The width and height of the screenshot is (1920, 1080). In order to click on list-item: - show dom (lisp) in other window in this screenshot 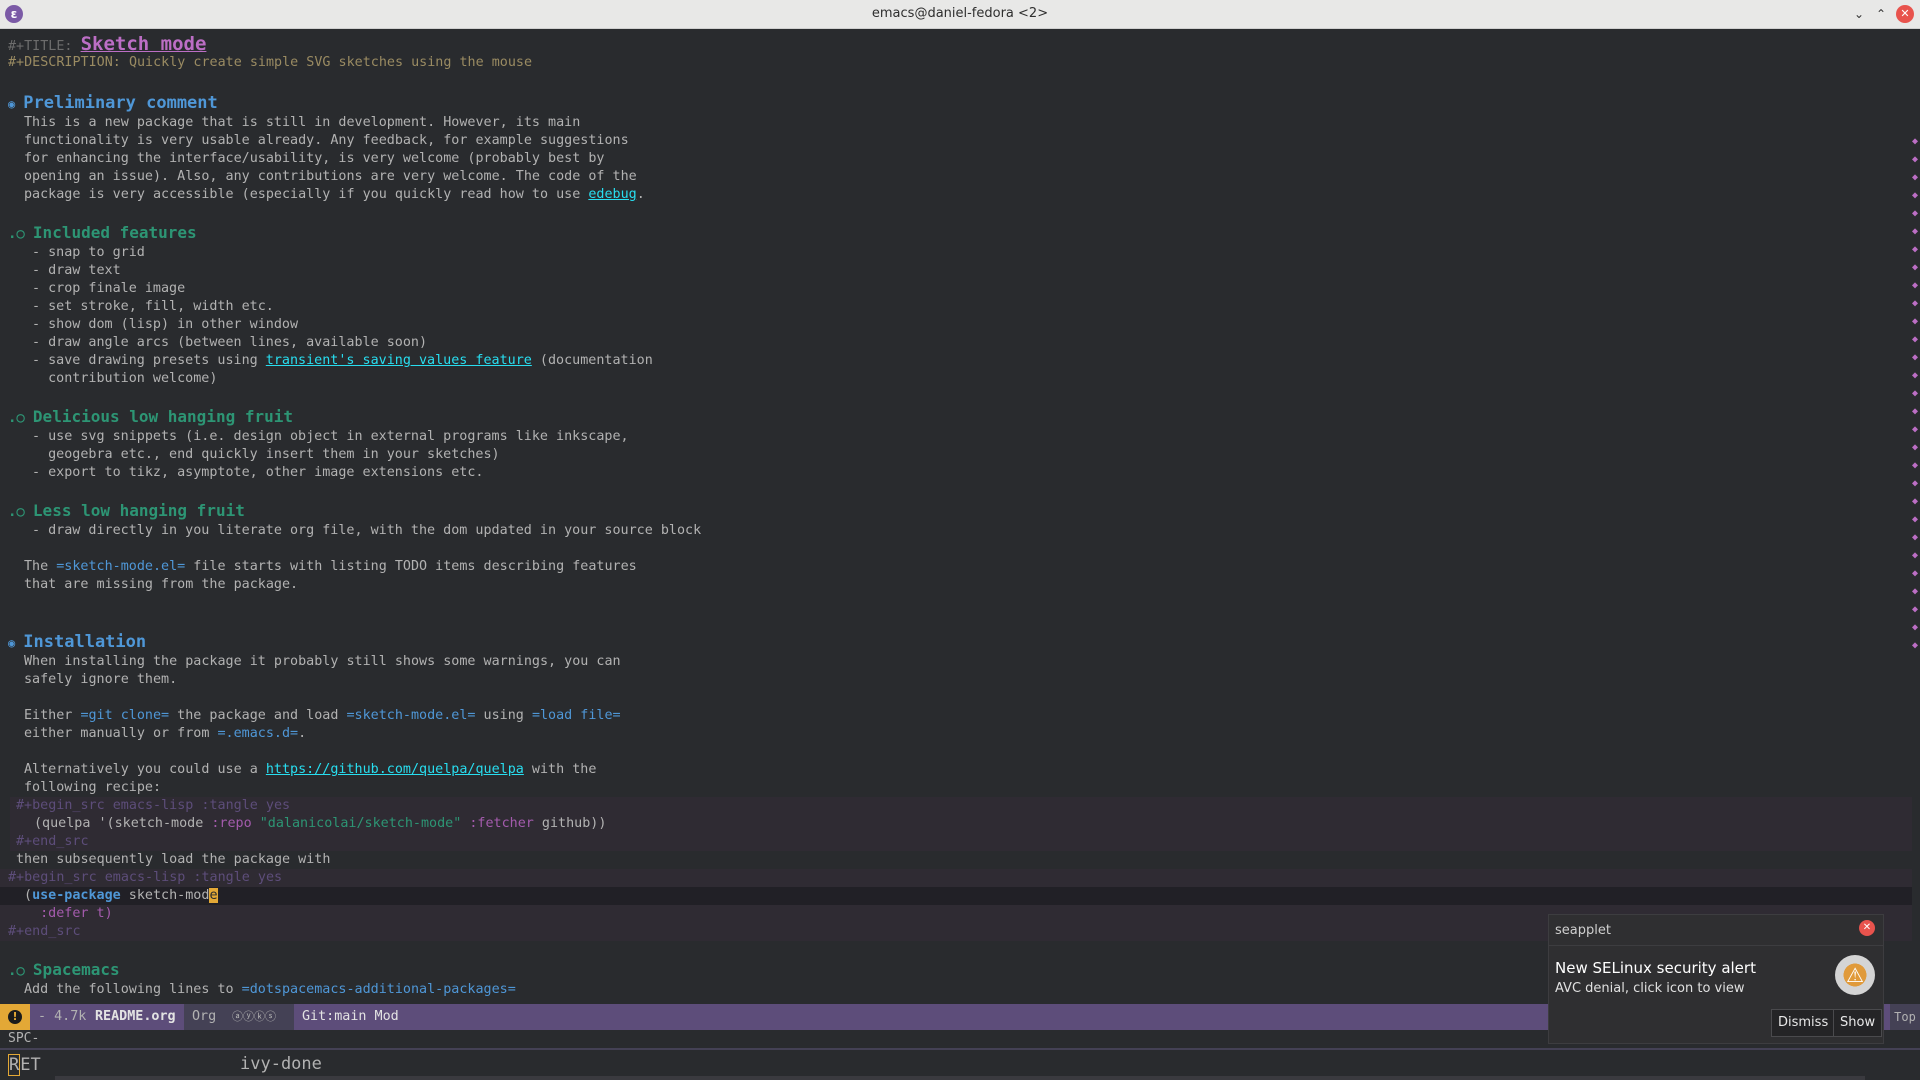, I will do `click(165, 324)`.